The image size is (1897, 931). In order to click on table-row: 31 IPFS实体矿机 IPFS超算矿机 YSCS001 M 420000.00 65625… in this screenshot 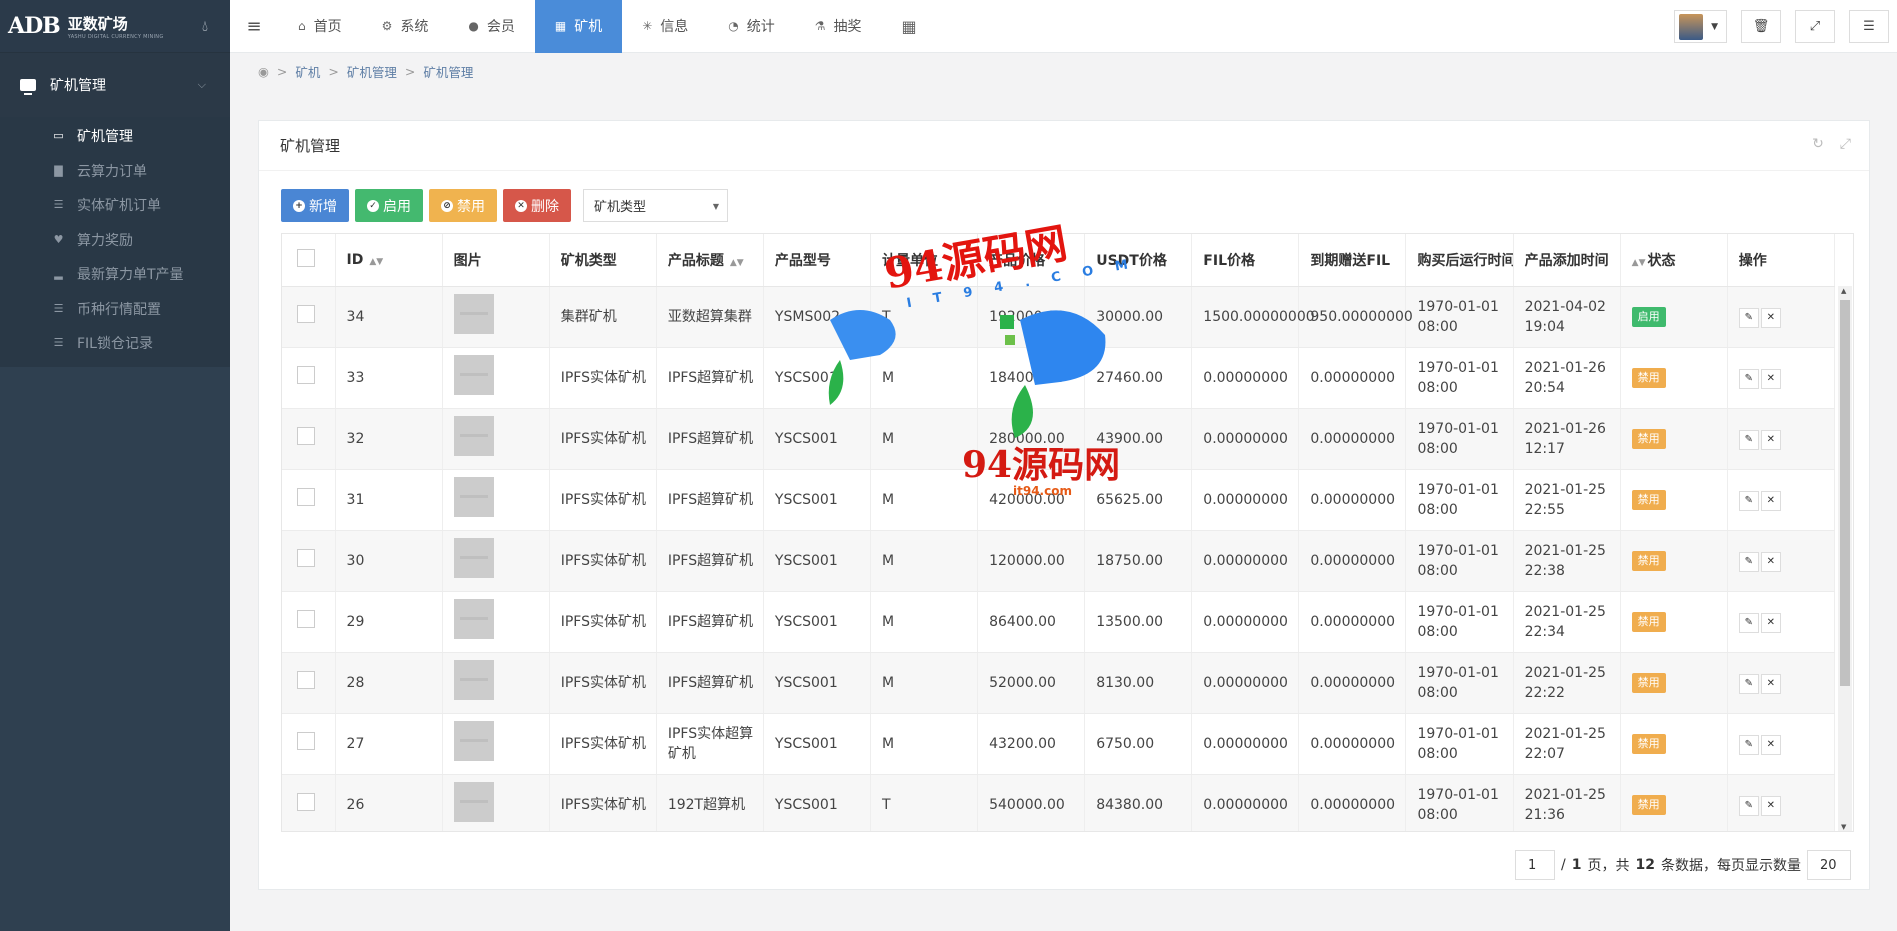, I will do `click(1059, 500)`.